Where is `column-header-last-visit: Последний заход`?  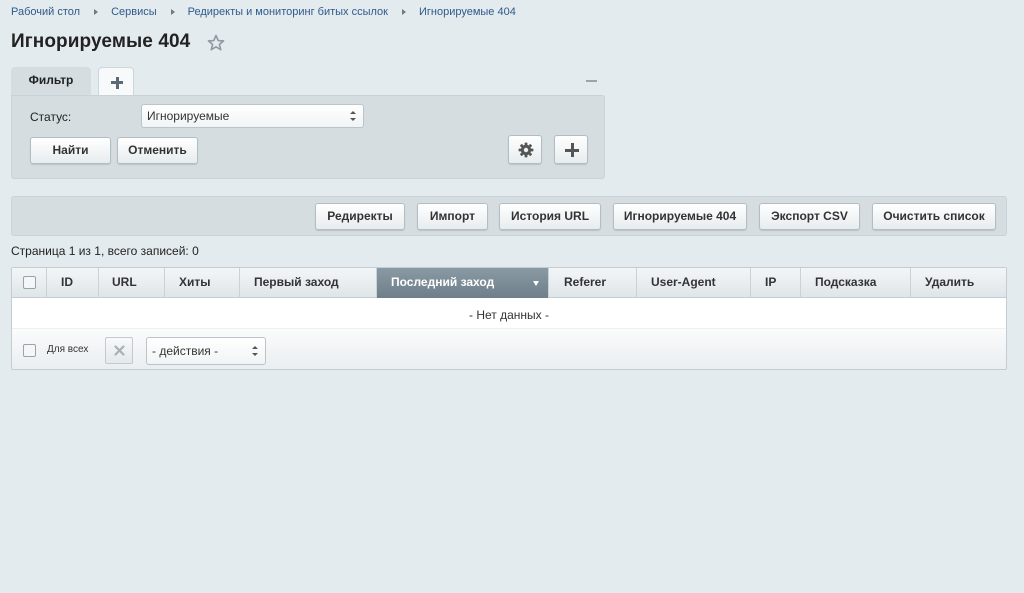
column-header-last-visit: Последний заход is located at coordinates (463, 283).